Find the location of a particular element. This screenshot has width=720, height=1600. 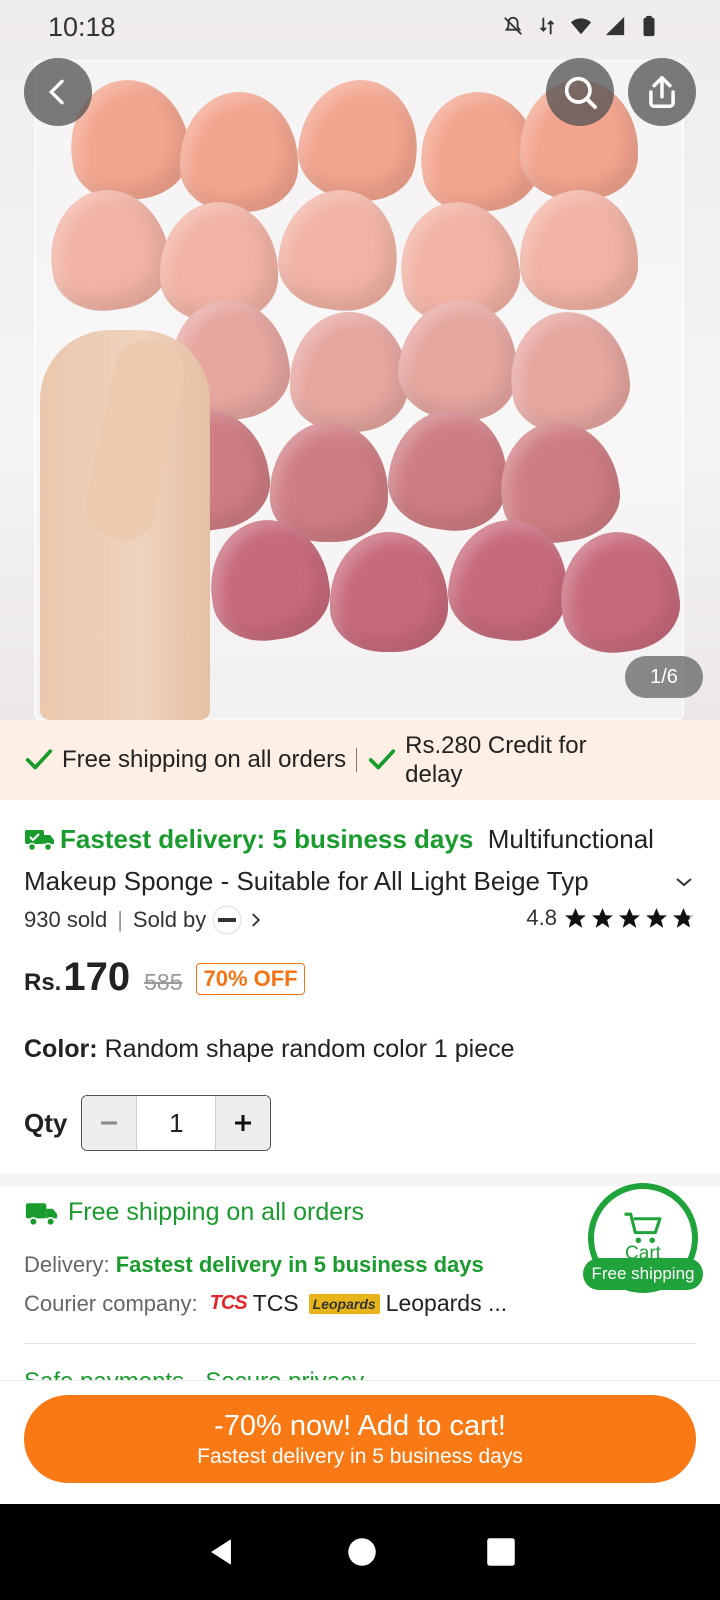

next-row-text: Safe payments · Secure privacy is located at coordinates (234, 1374).